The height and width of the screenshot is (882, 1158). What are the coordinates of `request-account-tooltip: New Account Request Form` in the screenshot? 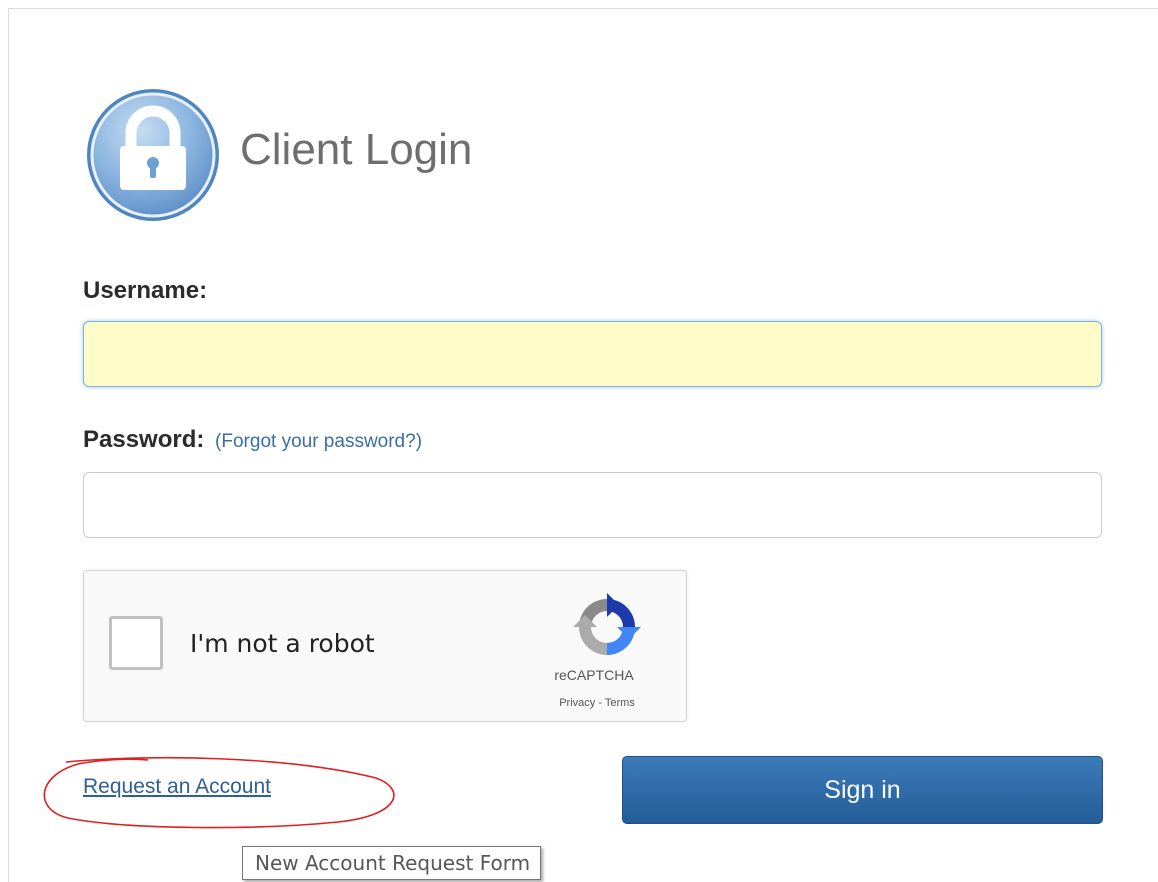 It's located at (392, 863).